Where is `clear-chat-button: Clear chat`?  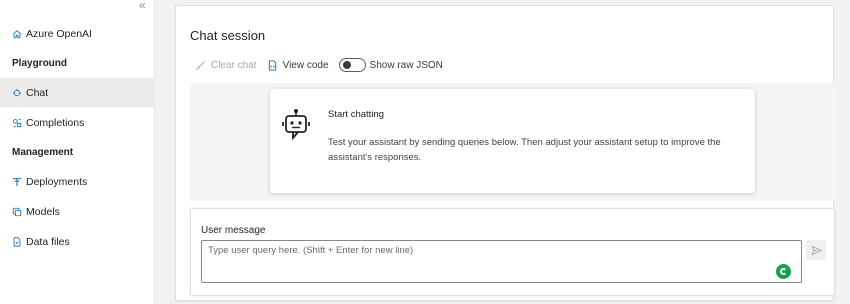 clear-chat-button: Clear chat is located at coordinates (226, 65).